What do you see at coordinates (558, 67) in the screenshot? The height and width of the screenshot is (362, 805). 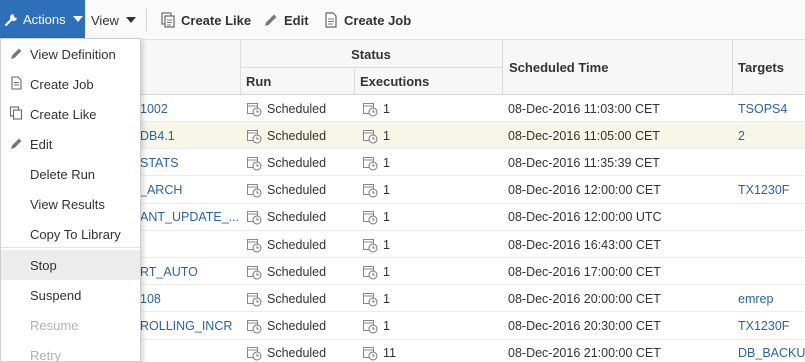 I see `column-header-scheduled-time: Scheduled Time` at bounding box center [558, 67].